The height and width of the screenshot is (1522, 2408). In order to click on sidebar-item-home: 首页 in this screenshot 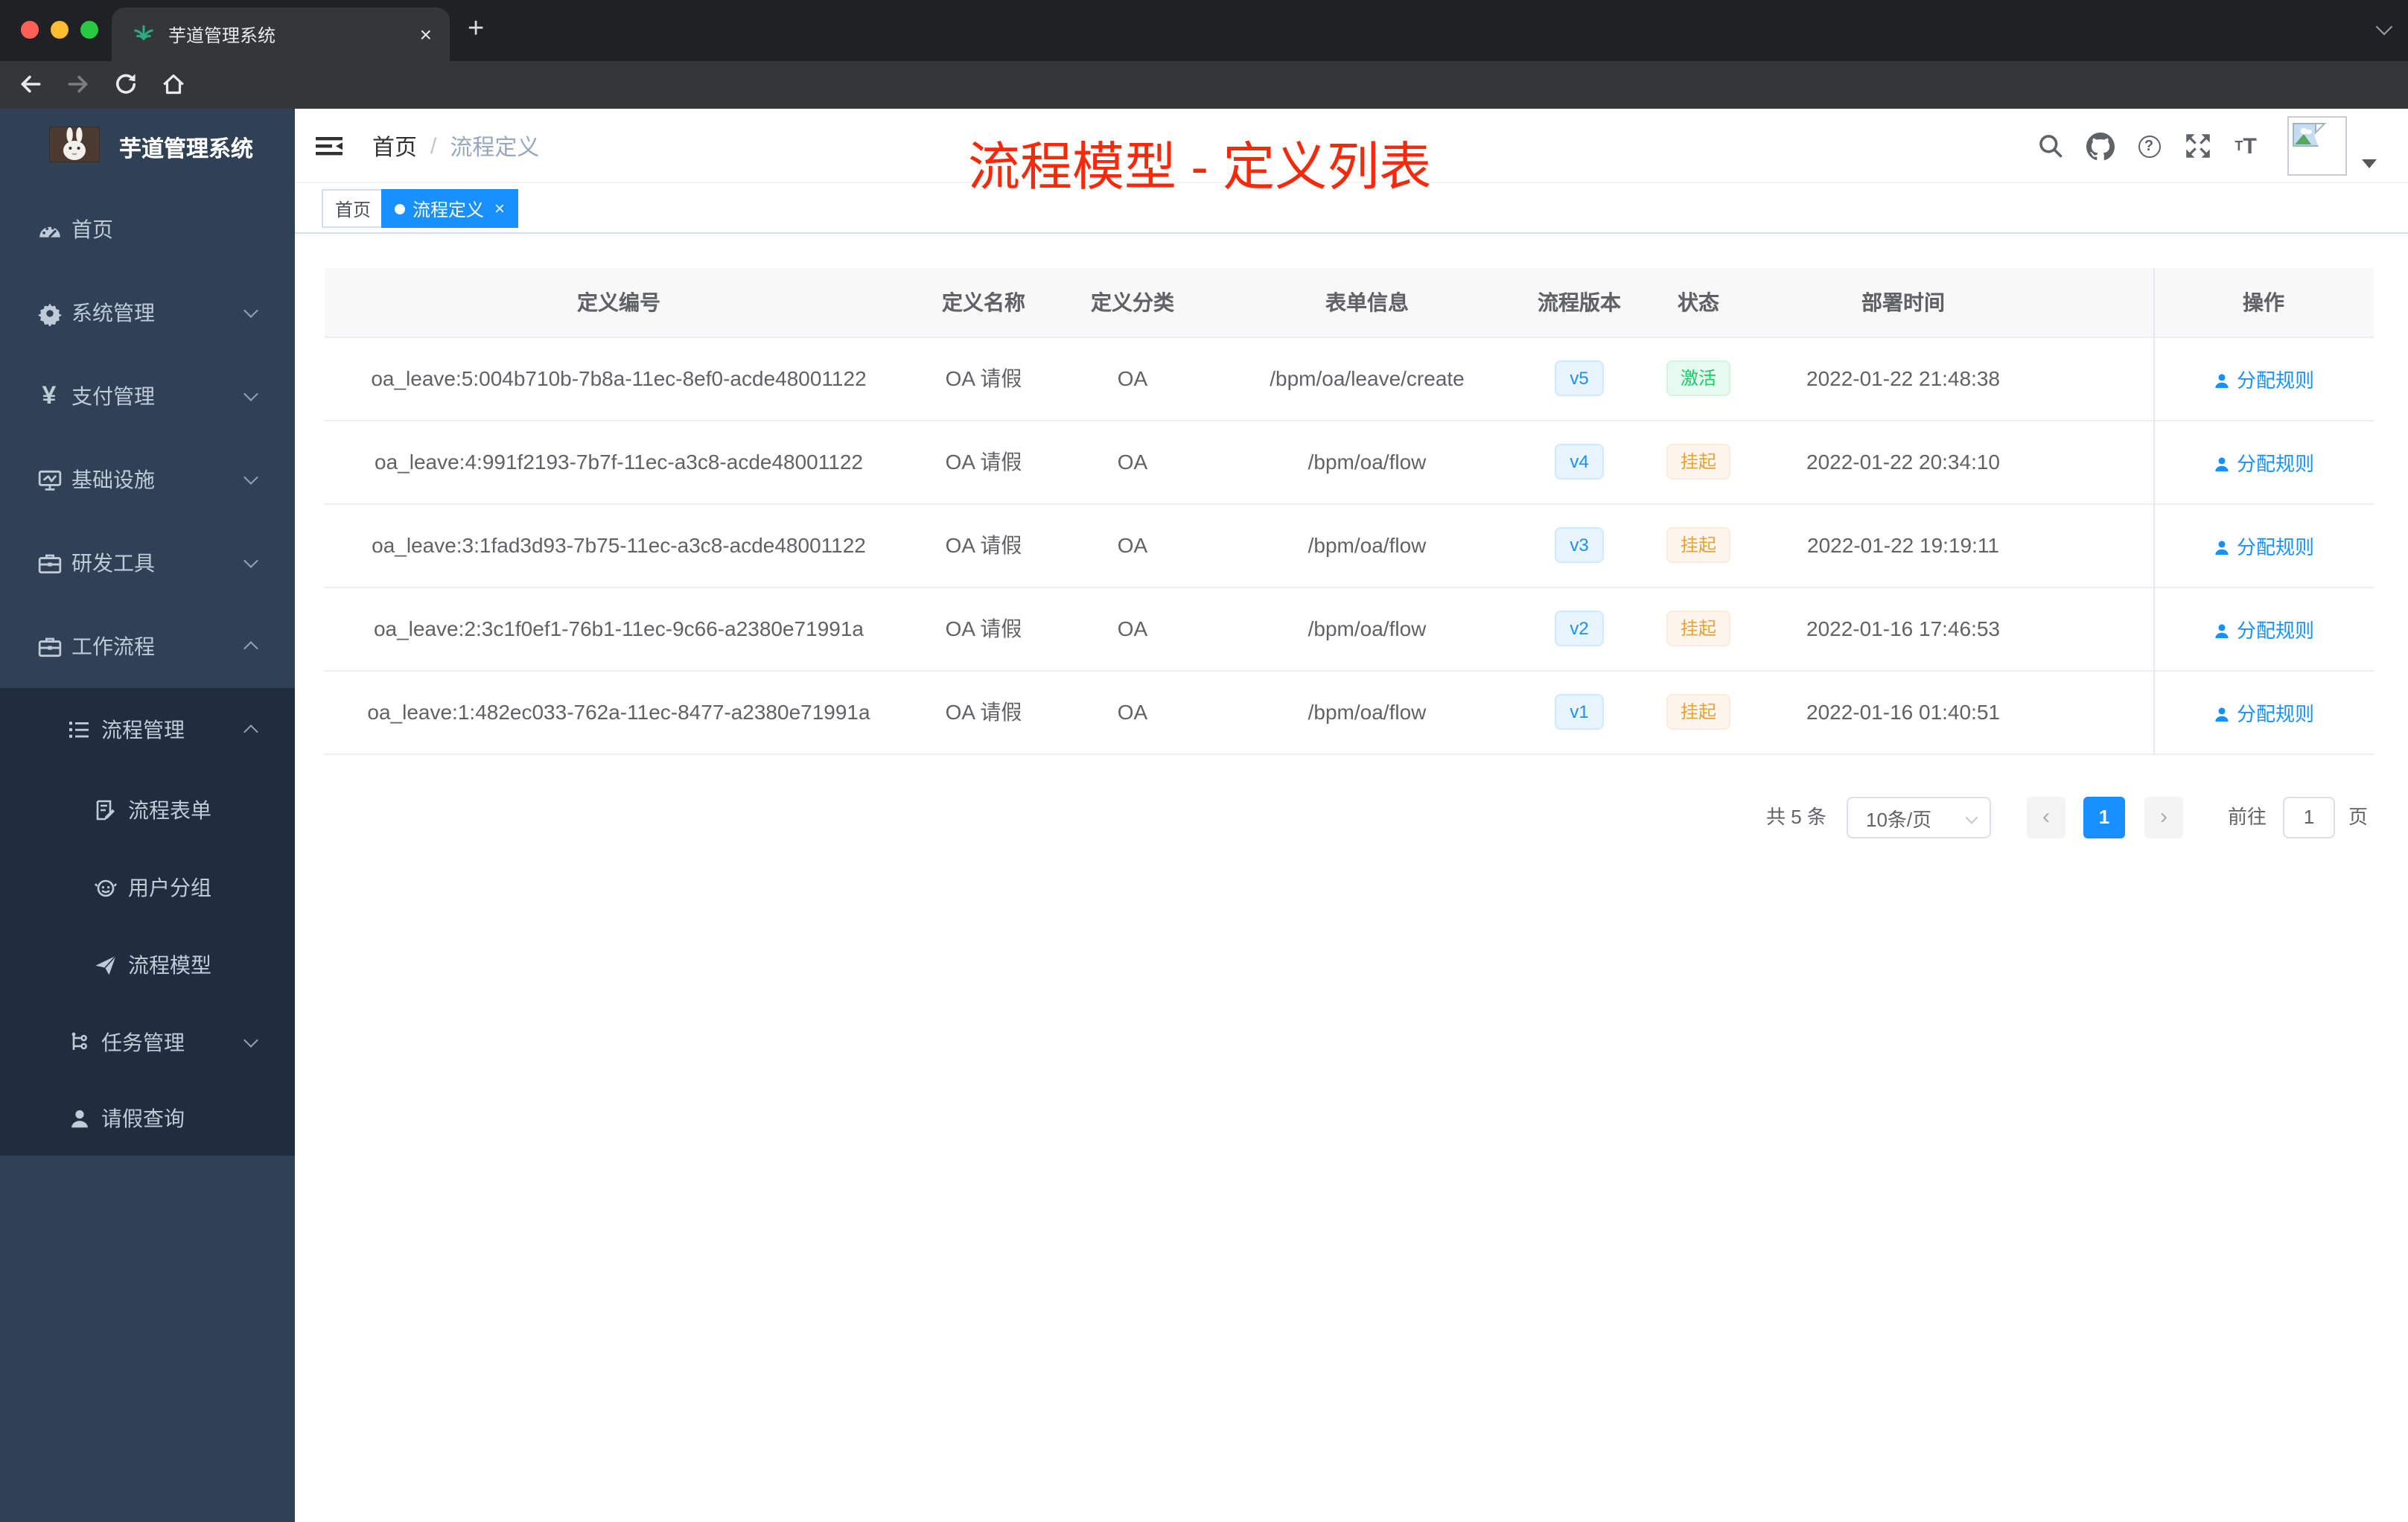, I will do `click(147, 229)`.